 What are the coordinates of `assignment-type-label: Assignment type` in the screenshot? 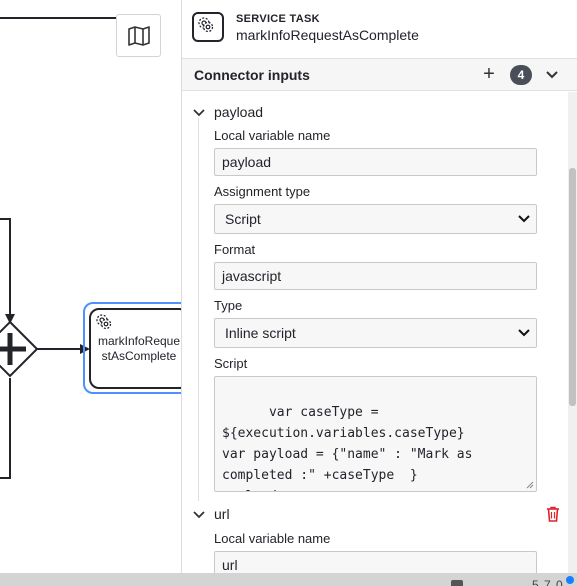 It's located at (262, 191).